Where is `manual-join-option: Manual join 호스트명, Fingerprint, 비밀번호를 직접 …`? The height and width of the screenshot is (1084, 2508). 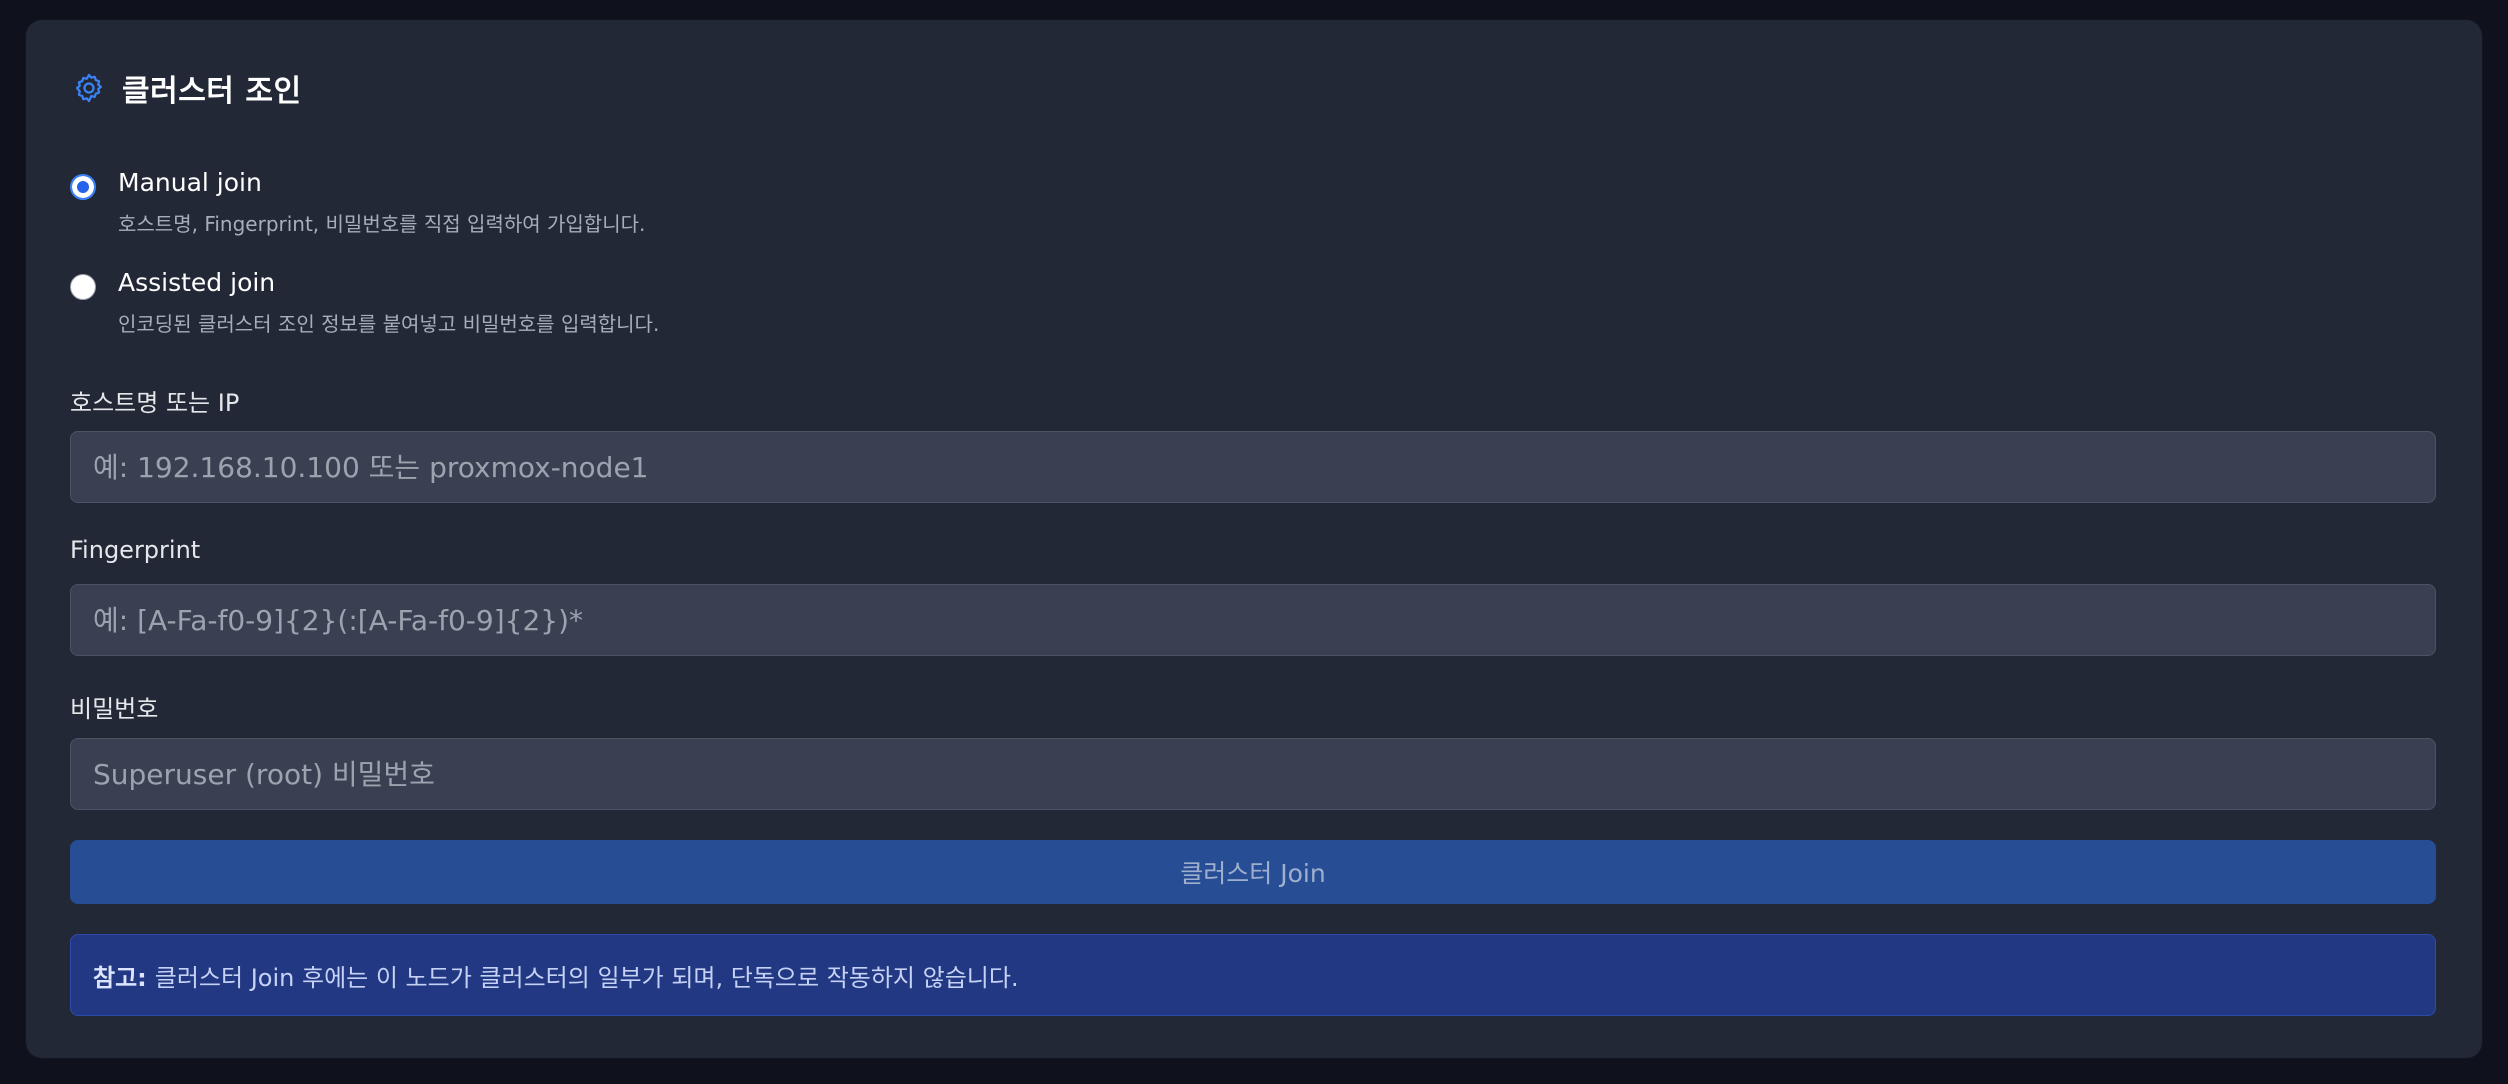
manual-join-option: Manual join 호스트명, Fingerprint, 비밀번호를 직접 … is located at coordinates (357, 201).